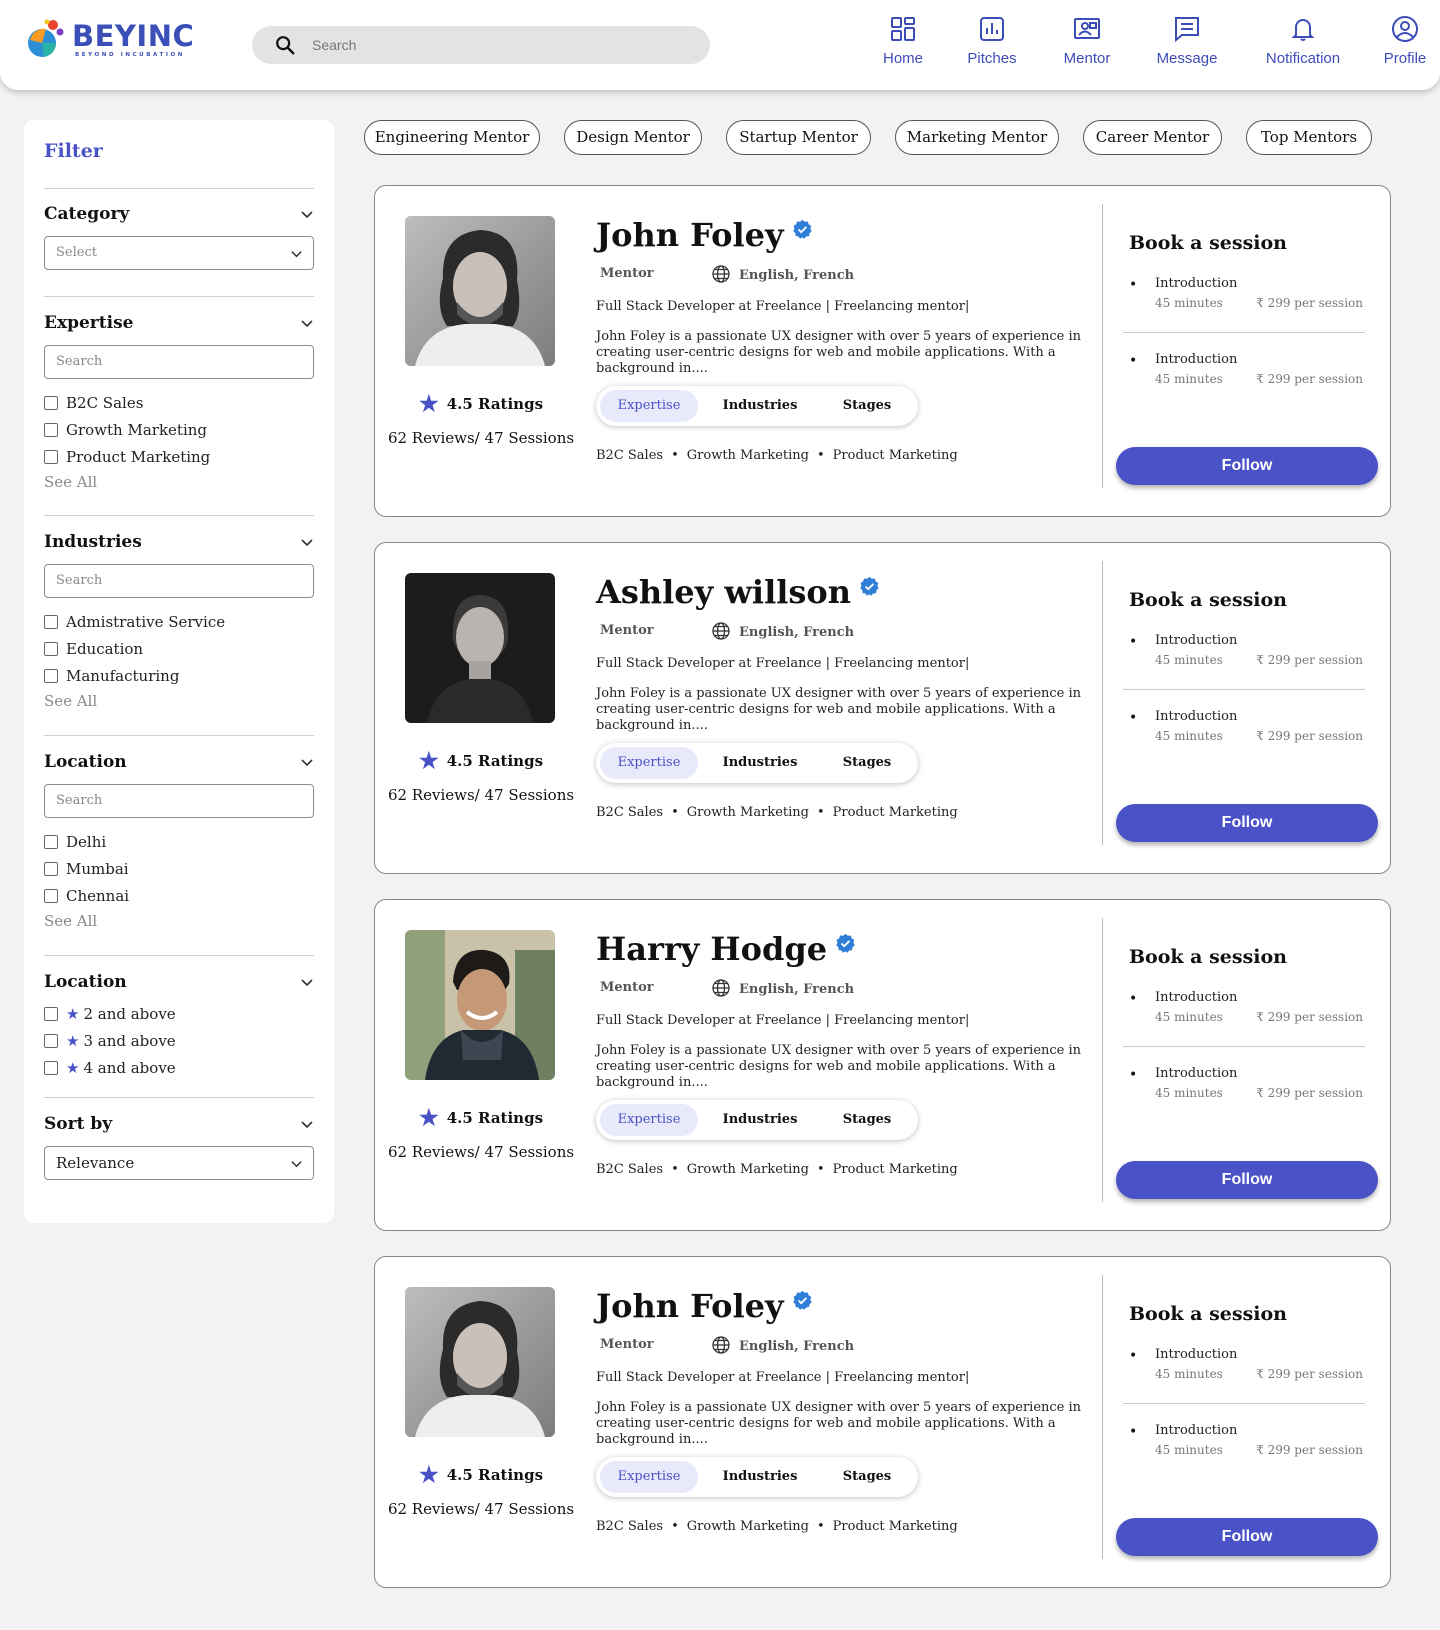 The width and height of the screenshot is (1440, 1630). Describe the element at coordinates (179, 1040) in the screenshot. I see `rating-option: ★ 3 and above` at that location.